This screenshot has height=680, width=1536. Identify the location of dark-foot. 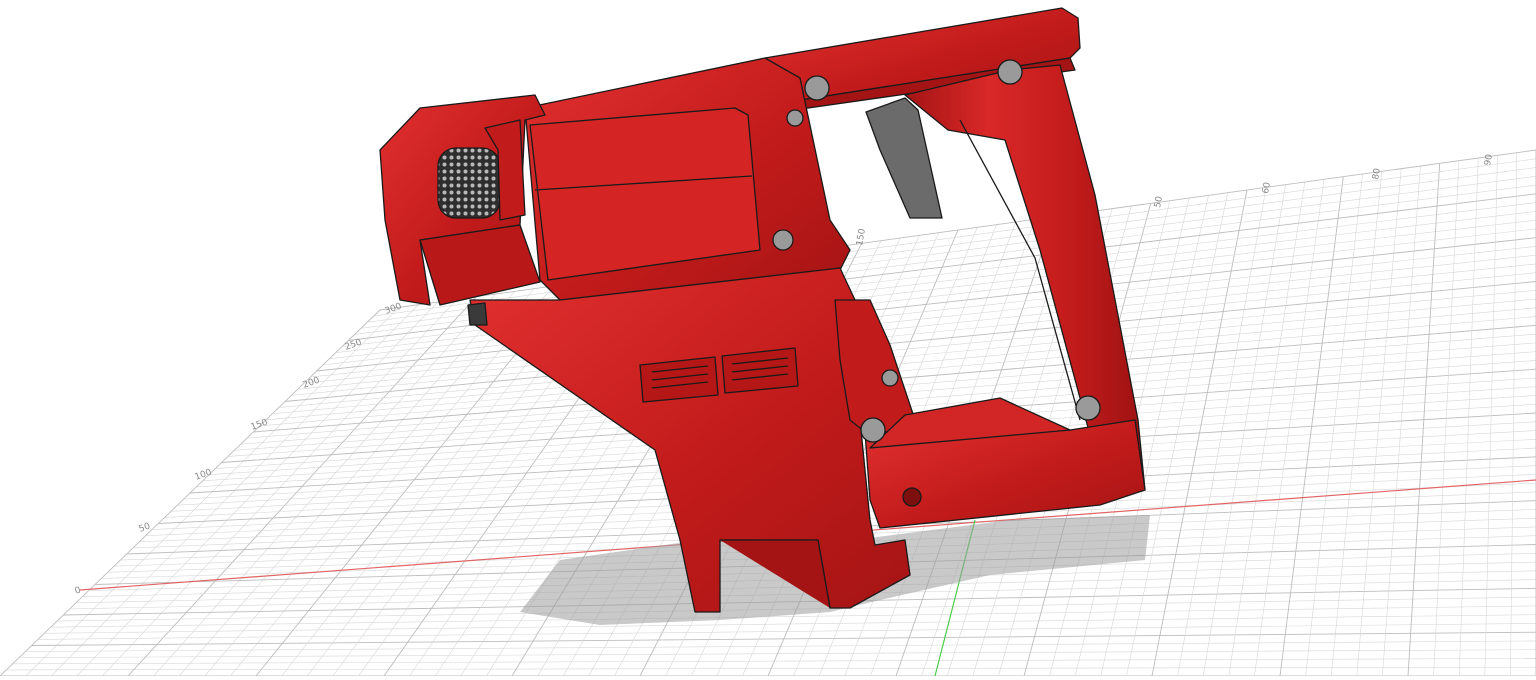
(477, 314).